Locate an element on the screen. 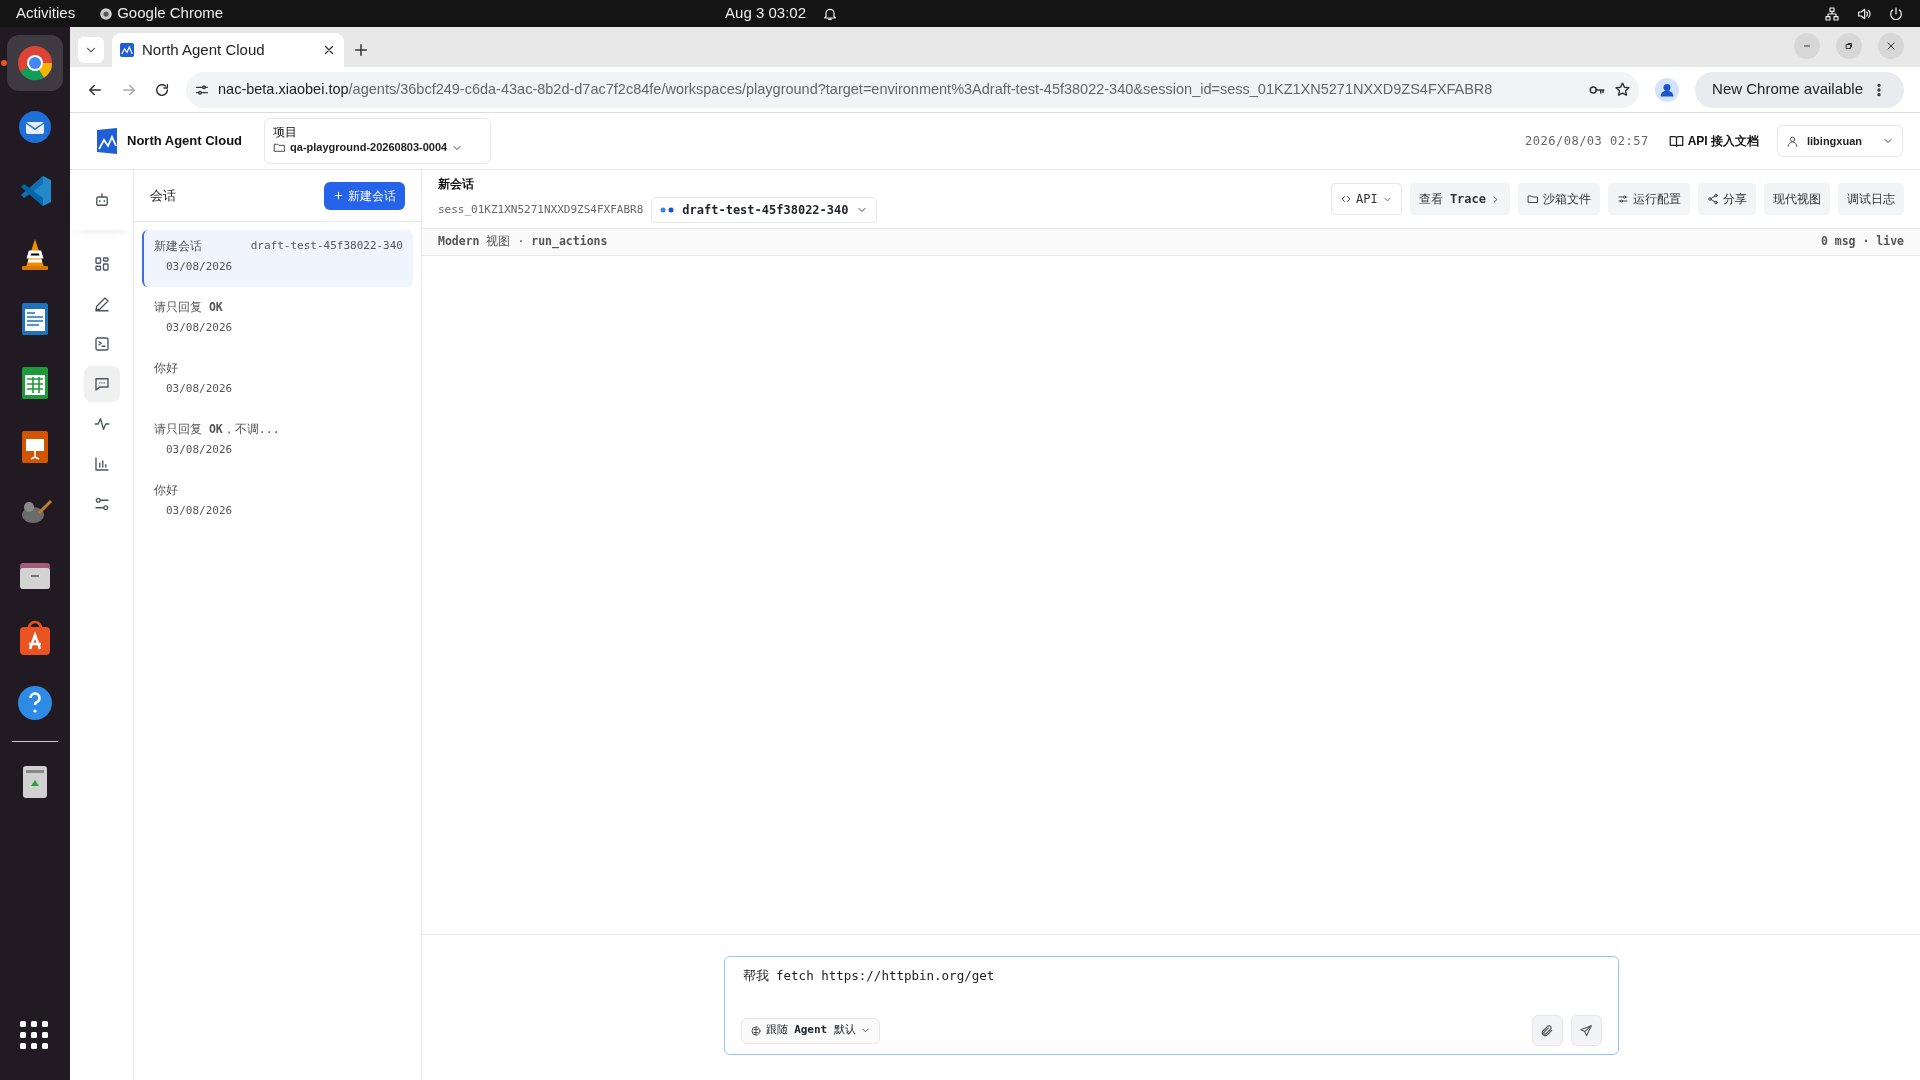 This screenshot has height=1080, width=1920. restore-button is located at coordinates (1849, 46).